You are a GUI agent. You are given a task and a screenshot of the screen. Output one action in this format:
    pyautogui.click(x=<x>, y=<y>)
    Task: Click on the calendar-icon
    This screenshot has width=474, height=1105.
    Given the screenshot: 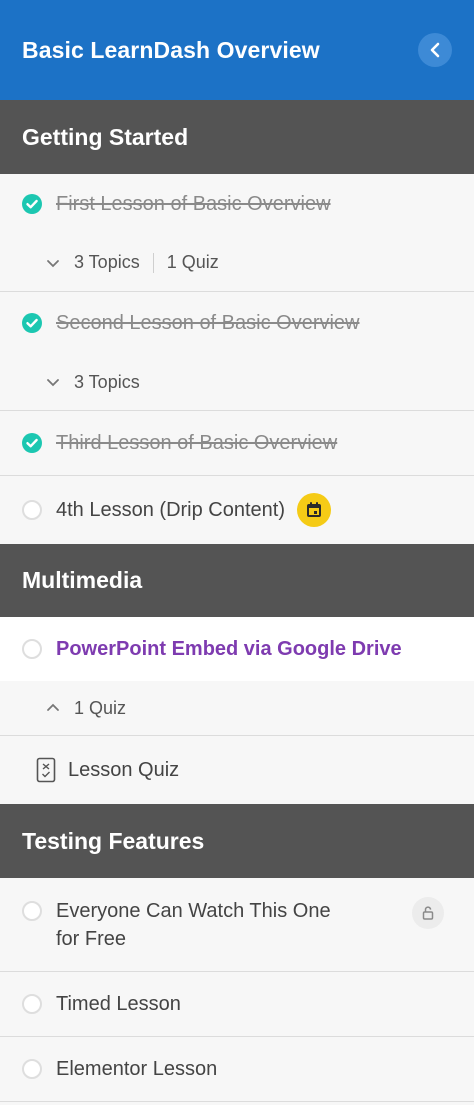 What is the action you would take?
    pyautogui.click(x=314, y=510)
    